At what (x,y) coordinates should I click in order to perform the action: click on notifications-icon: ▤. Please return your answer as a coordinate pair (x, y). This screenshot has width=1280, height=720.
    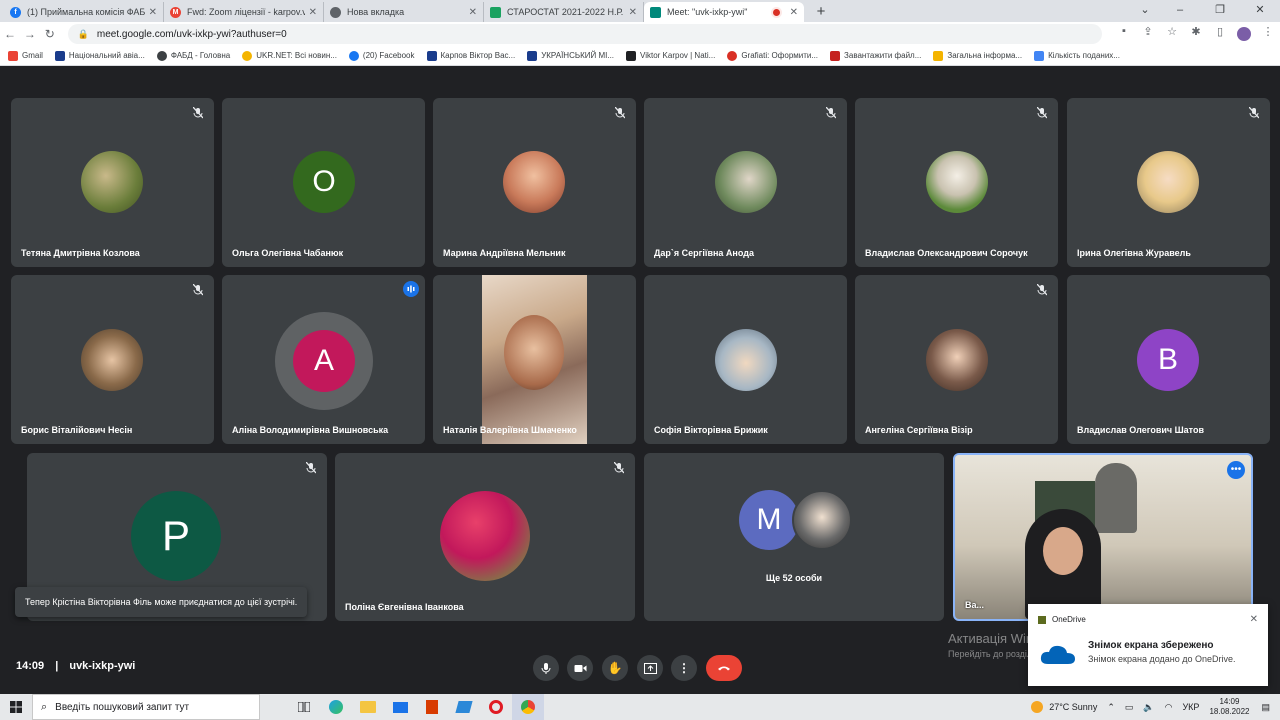
    Looking at the image, I should click on (1265, 707).